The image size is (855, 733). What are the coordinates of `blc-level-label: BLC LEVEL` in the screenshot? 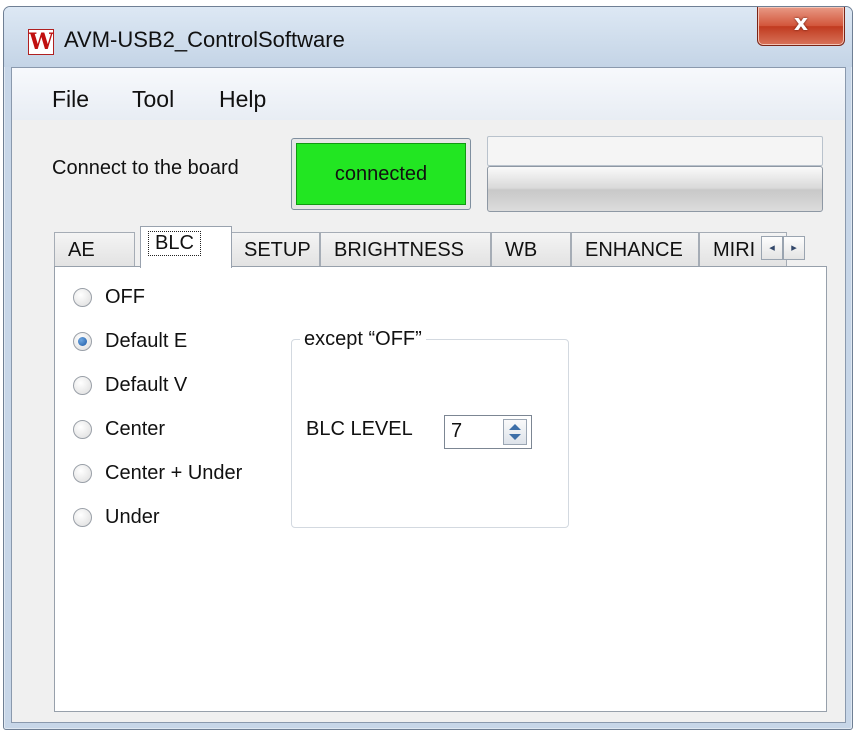 It's located at (359, 429).